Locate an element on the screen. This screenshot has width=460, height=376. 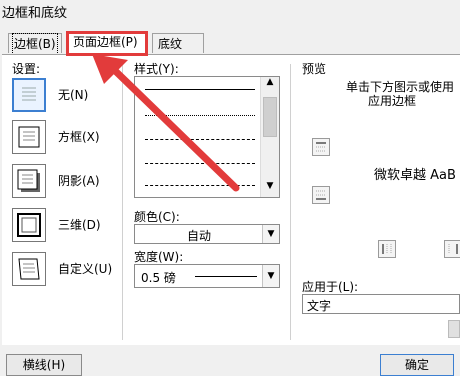
color-dropdown: 自动 ▼ is located at coordinates (207, 234).